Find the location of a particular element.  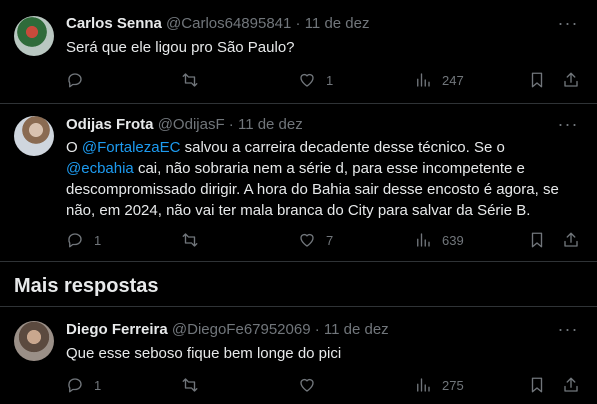

like-count: 7 is located at coordinates (330, 240).